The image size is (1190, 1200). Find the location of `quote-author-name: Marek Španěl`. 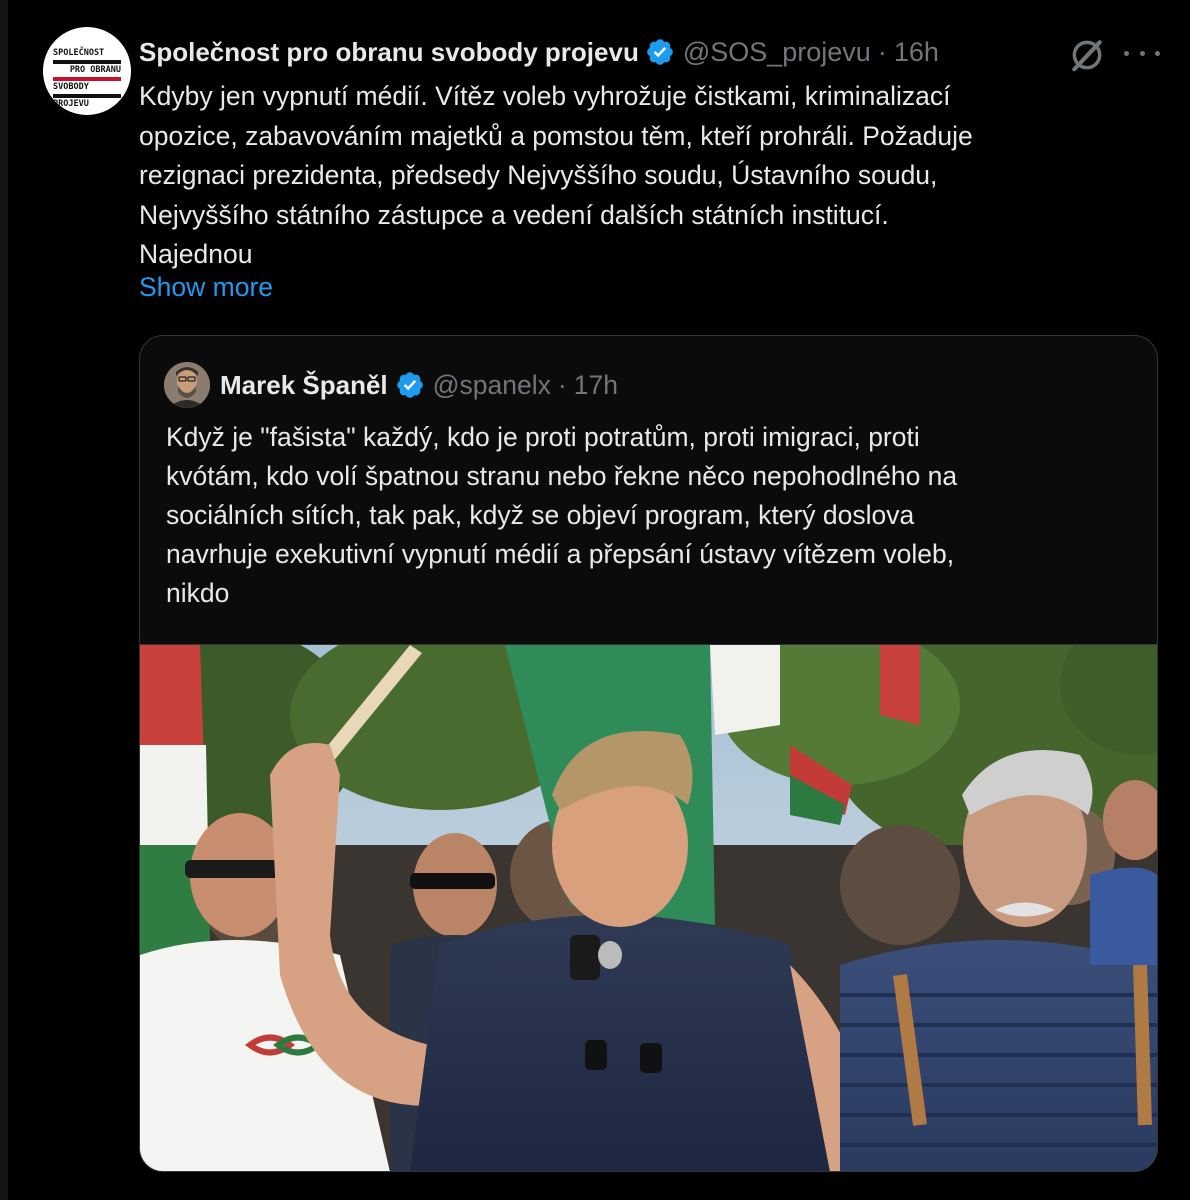

quote-author-name: Marek Španěl is located at coordinates (304, 385).